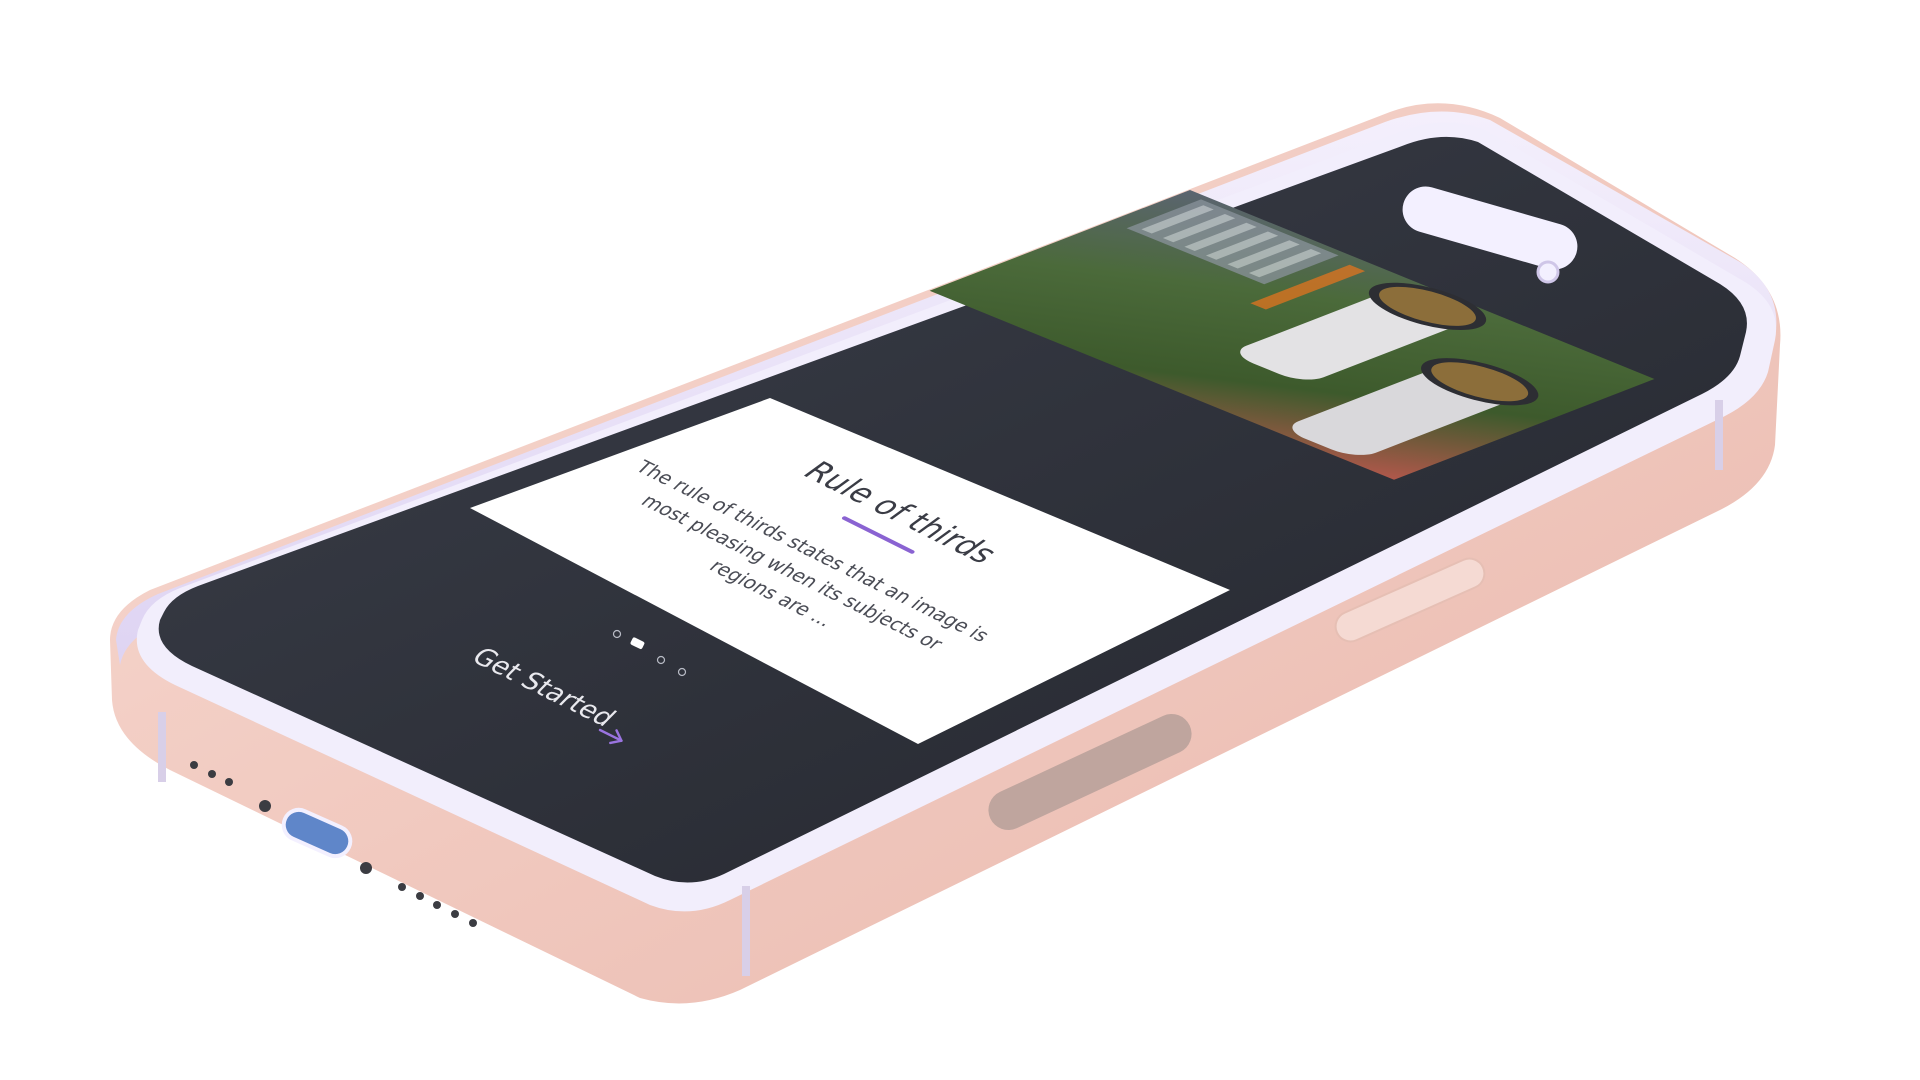 Image resolution: width=1920 pixels, height=1080 pixels. What do you see at coordinates (1548, 272) in the screenshot?
I see `camera-icon` at bounding box center [1548, 272].